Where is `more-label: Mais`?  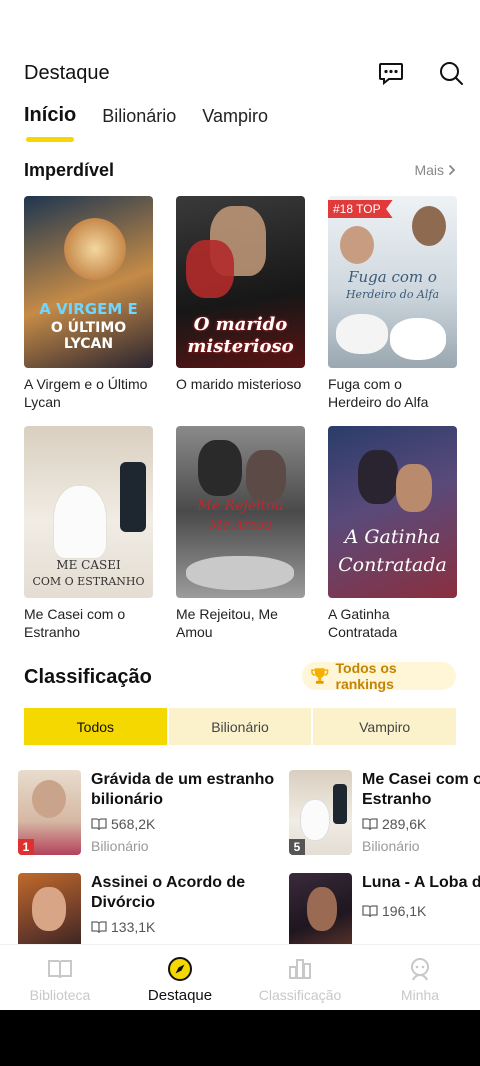
more-label: Mais is located at coordinates (429, 170).